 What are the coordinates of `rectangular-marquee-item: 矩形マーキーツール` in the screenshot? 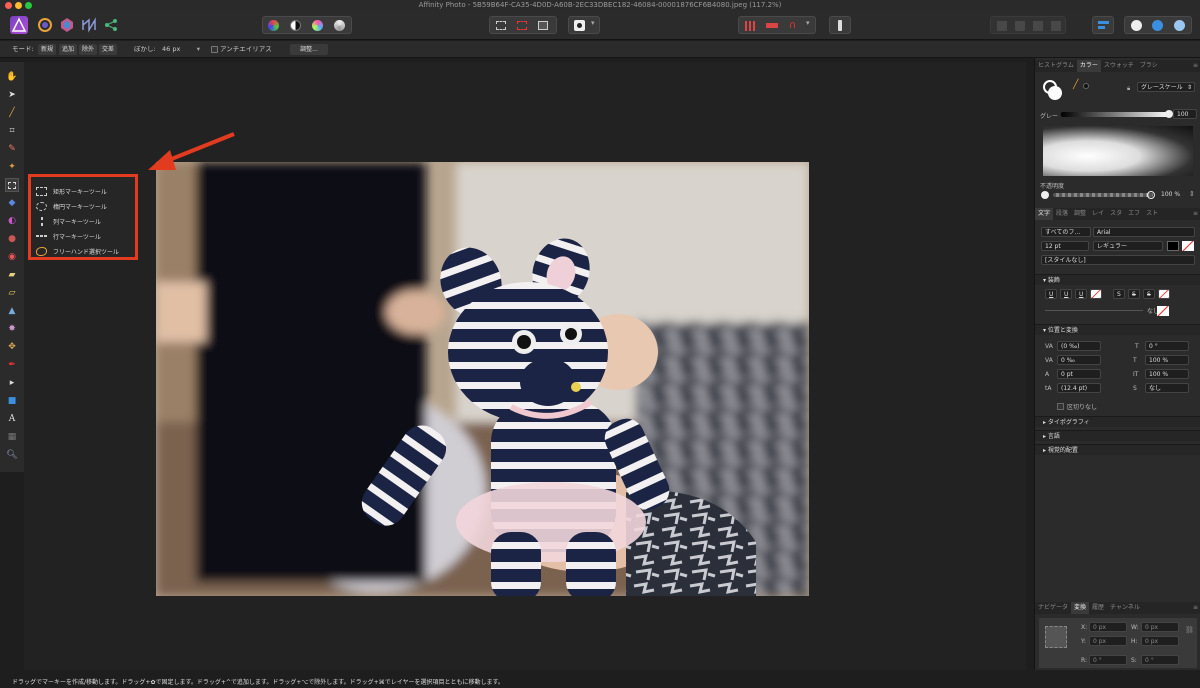 It's located at (71, 191).